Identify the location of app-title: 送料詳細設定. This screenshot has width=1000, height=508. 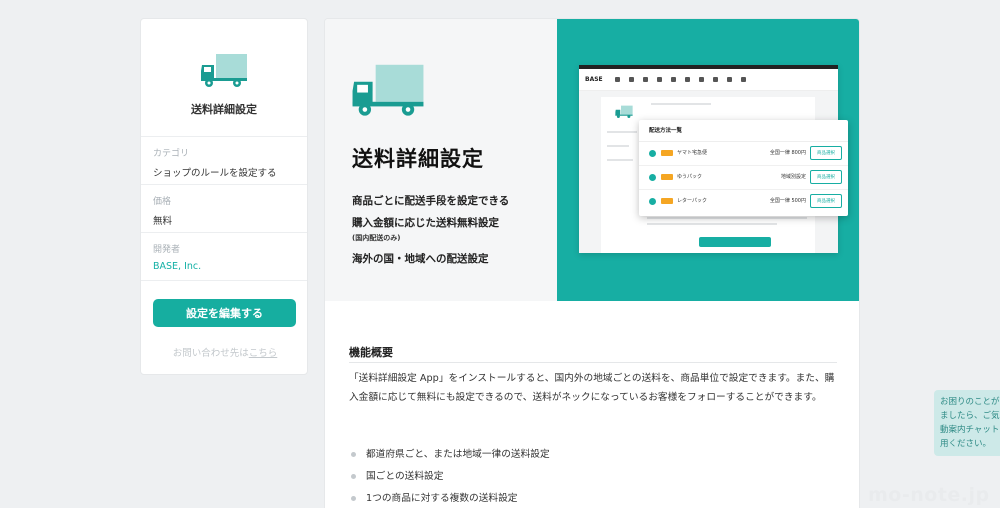
(224, 109).